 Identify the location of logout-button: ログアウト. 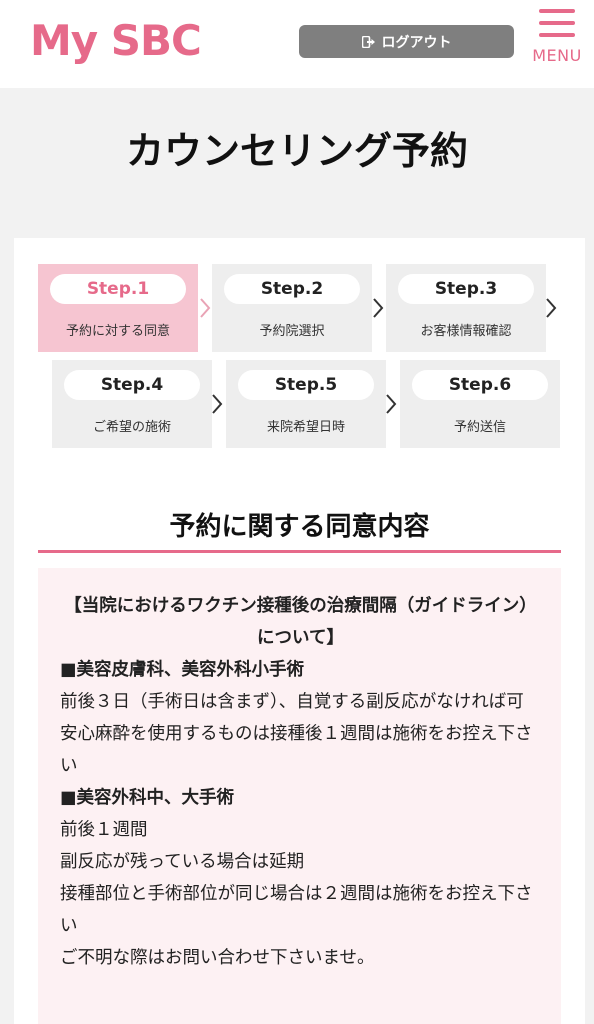
(406, 41).